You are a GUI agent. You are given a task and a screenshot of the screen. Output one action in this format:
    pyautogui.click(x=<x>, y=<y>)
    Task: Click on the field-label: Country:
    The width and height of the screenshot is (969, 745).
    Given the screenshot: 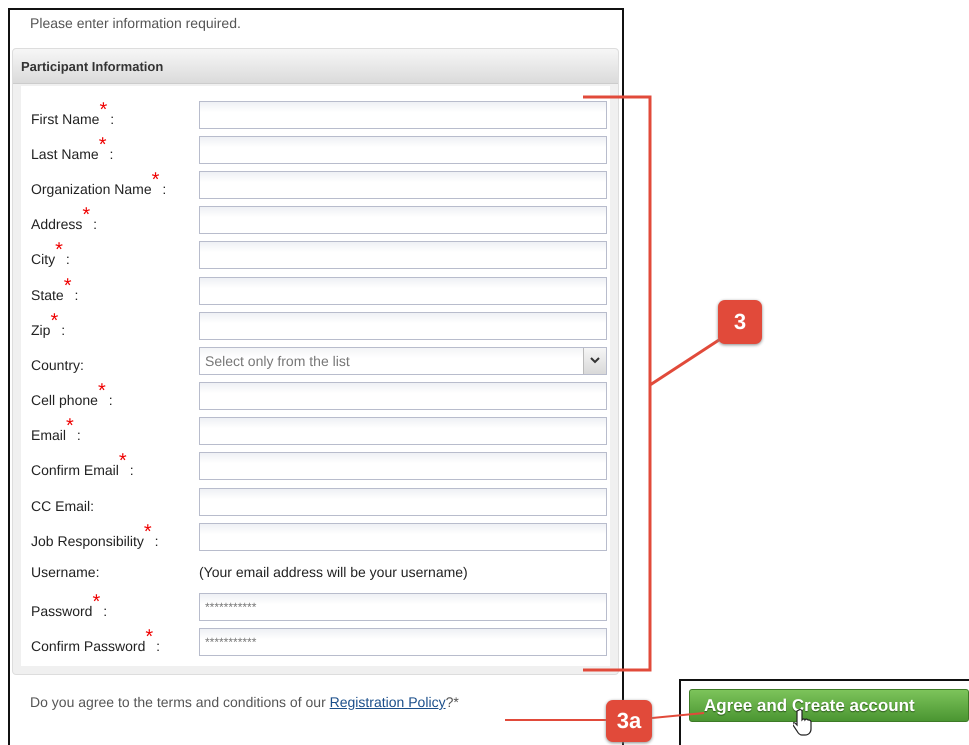 What is the action you would take?
    pyautogui.click(x=57, y=364)
    